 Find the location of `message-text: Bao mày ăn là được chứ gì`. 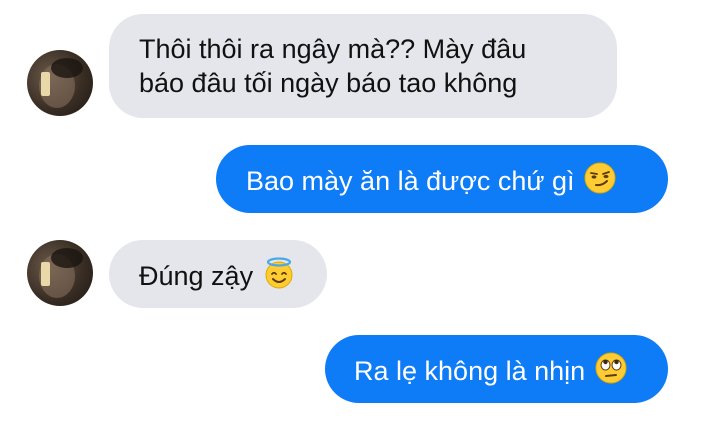

message-text: Bao mày ăn là được chứ gì is located at coordinates (410, 181).